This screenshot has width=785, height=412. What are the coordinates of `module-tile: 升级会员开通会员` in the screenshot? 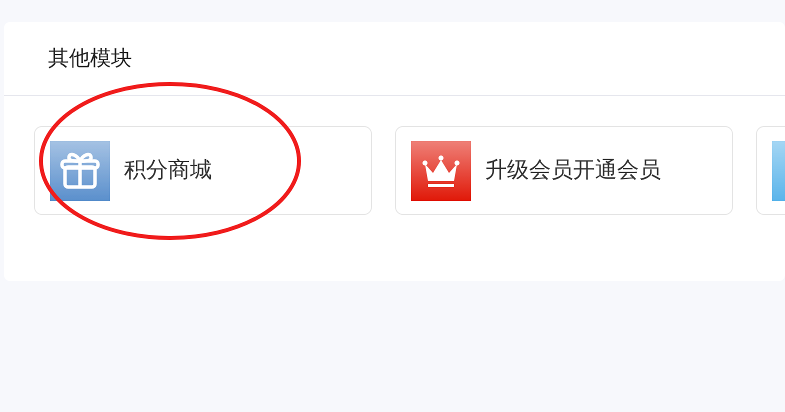 It's located at (564, 170).